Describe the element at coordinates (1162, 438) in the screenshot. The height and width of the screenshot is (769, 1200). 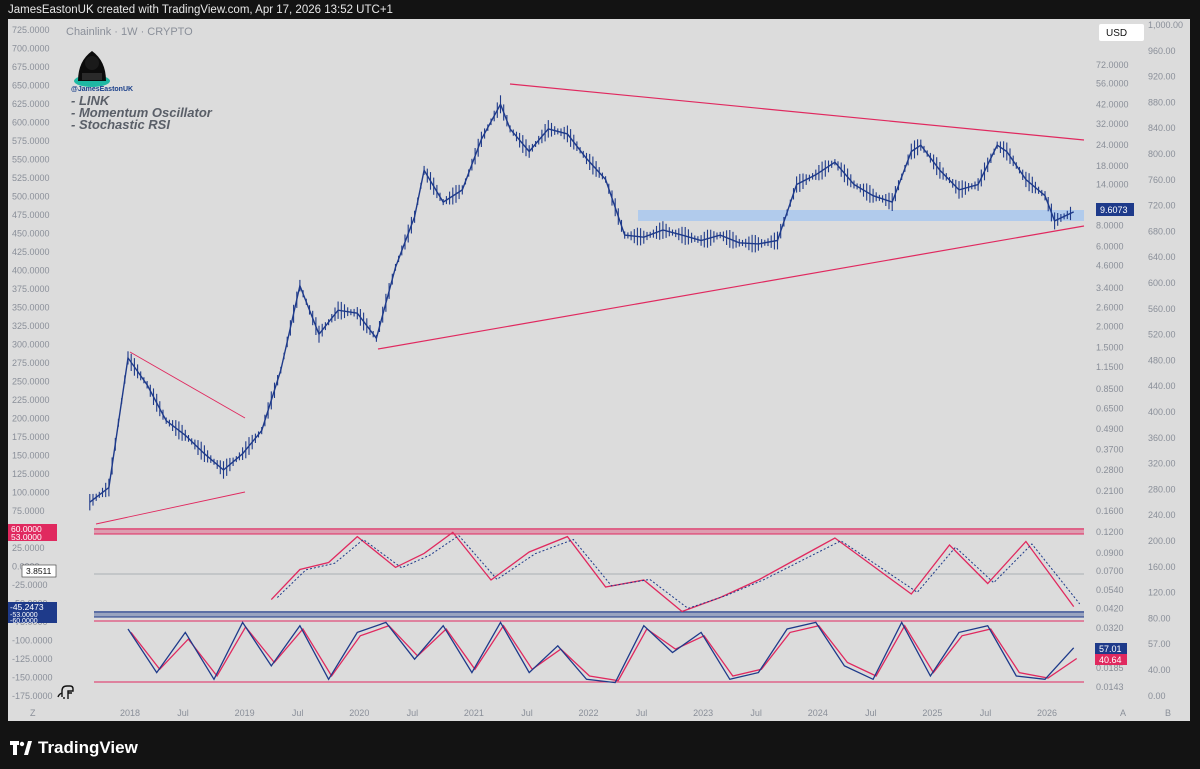
I see `right-axis-label: 360.00` at that location.